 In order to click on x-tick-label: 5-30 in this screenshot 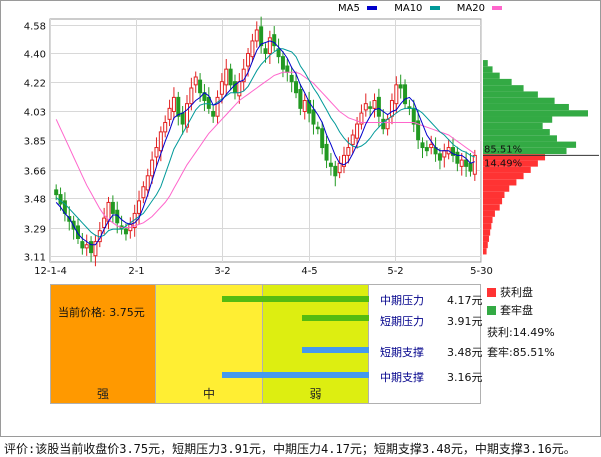, I will do `click(481, 271)`.